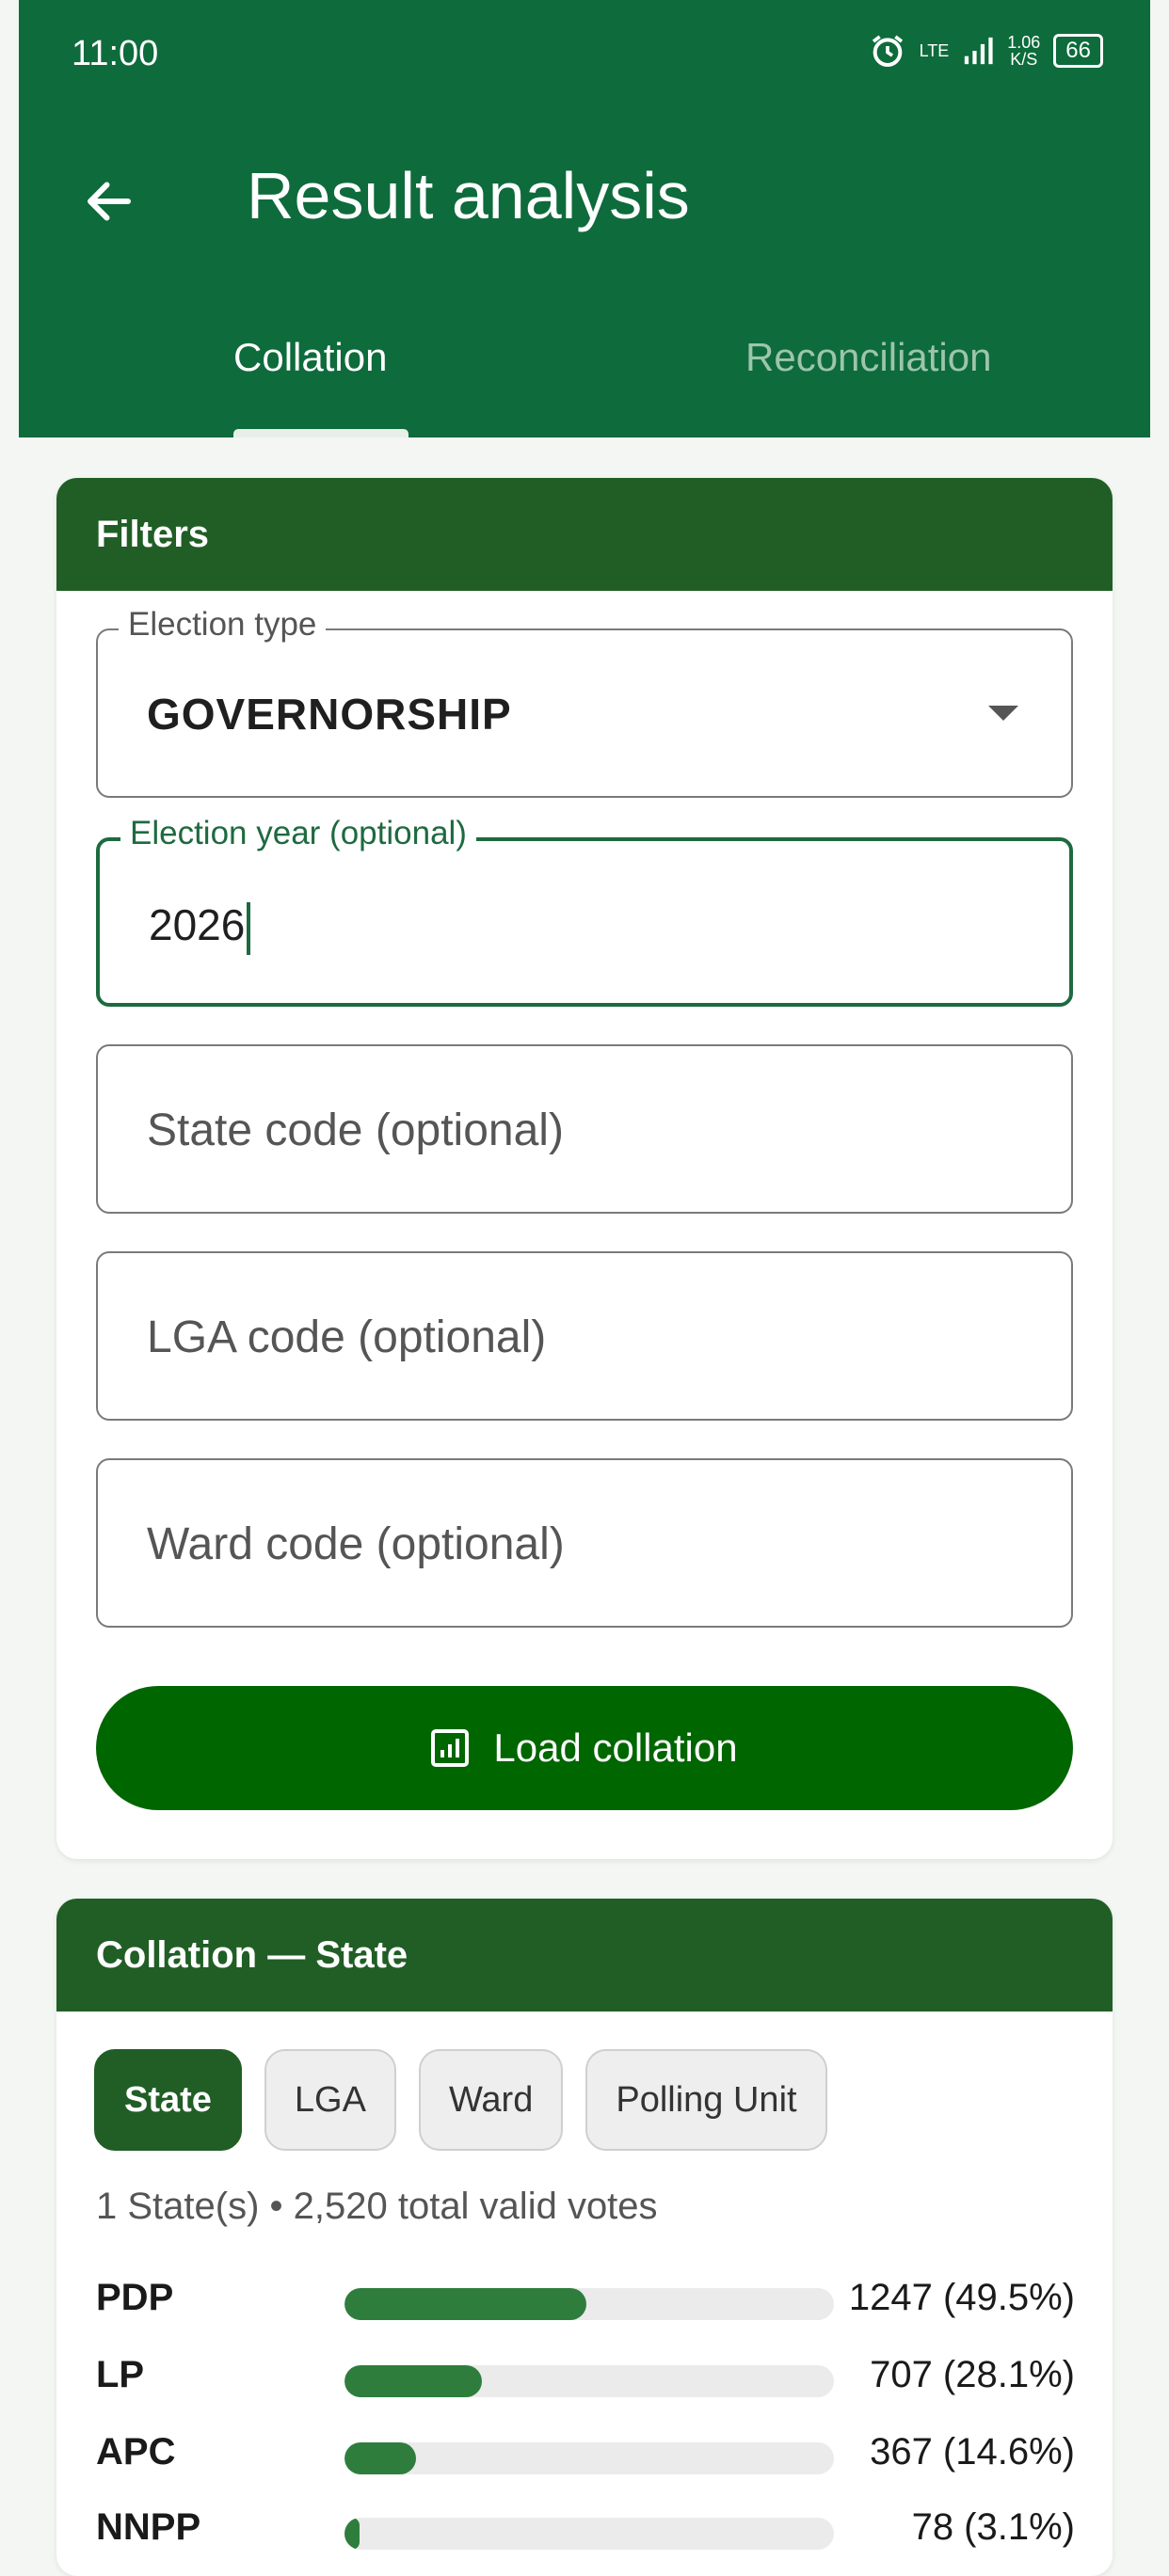 The image size is (1169, 2576). What do you see at coordinates (223, 625) in the screenshot?
I see `election-type-label: Election type` at bounding box center [223, 625].